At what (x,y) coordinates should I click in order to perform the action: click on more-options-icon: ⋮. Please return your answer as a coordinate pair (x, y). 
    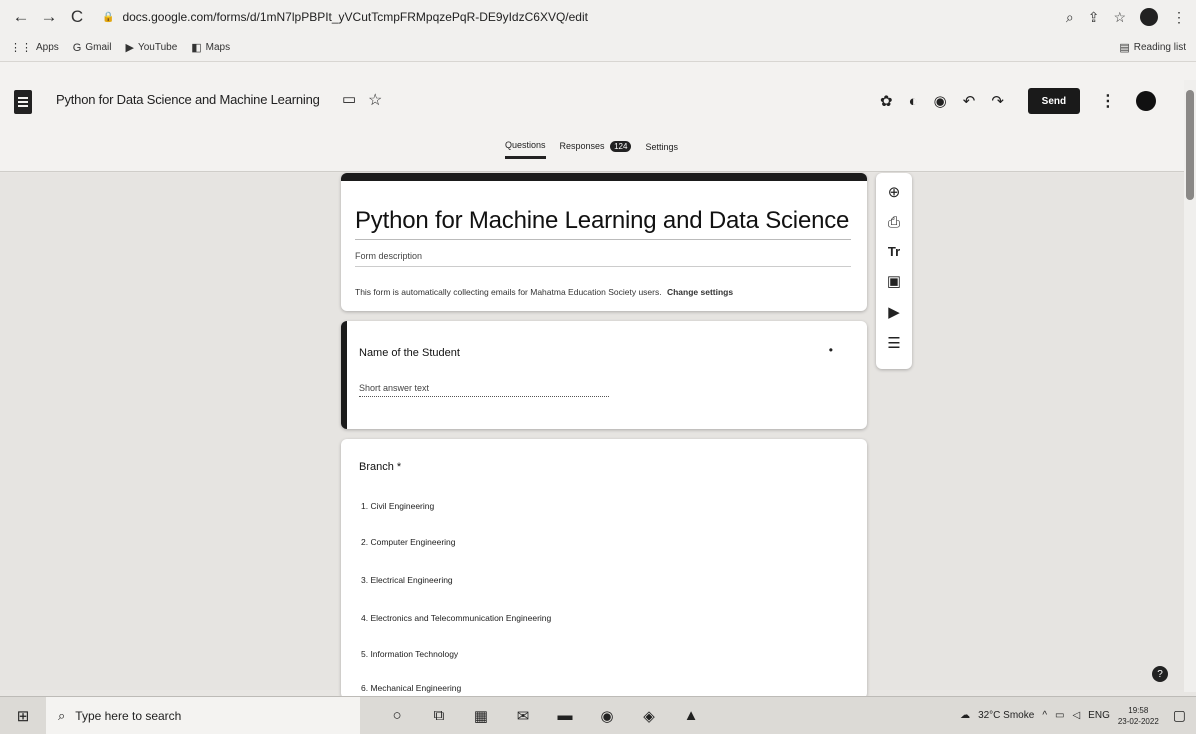
    Looking at the image, I should click on (1108, 101).